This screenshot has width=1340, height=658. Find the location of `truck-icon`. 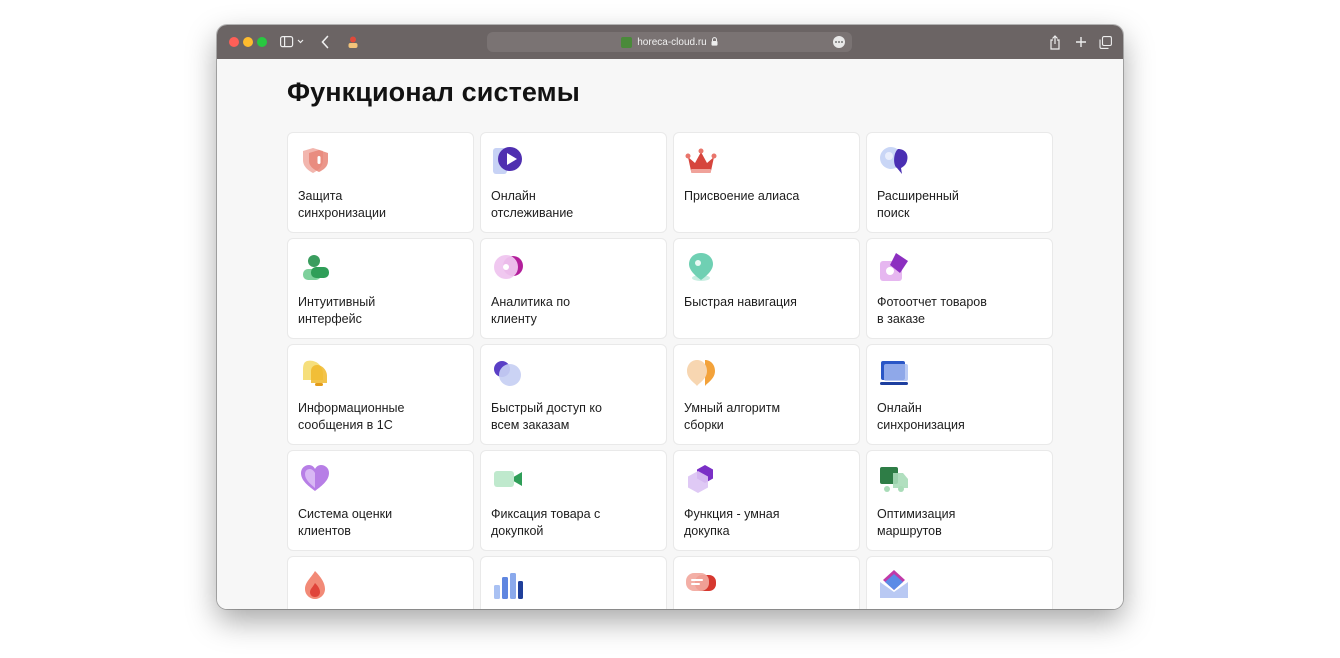

truck-icon is located at coordinates (894, 479).